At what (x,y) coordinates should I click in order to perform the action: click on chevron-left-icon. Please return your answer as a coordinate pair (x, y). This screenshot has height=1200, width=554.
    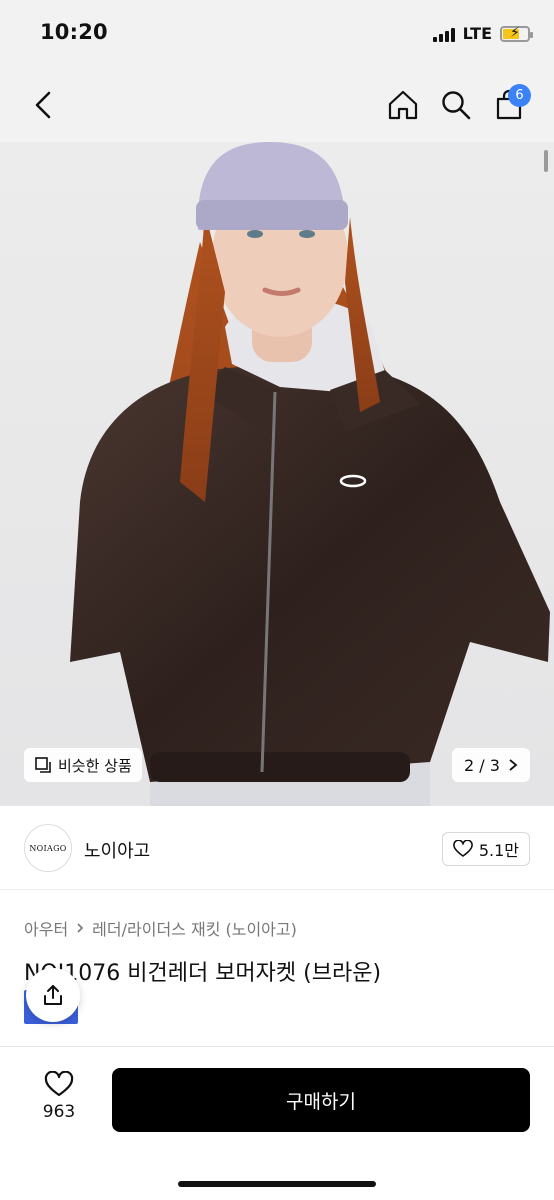
    Looking at the image, I should click on (43, 105).